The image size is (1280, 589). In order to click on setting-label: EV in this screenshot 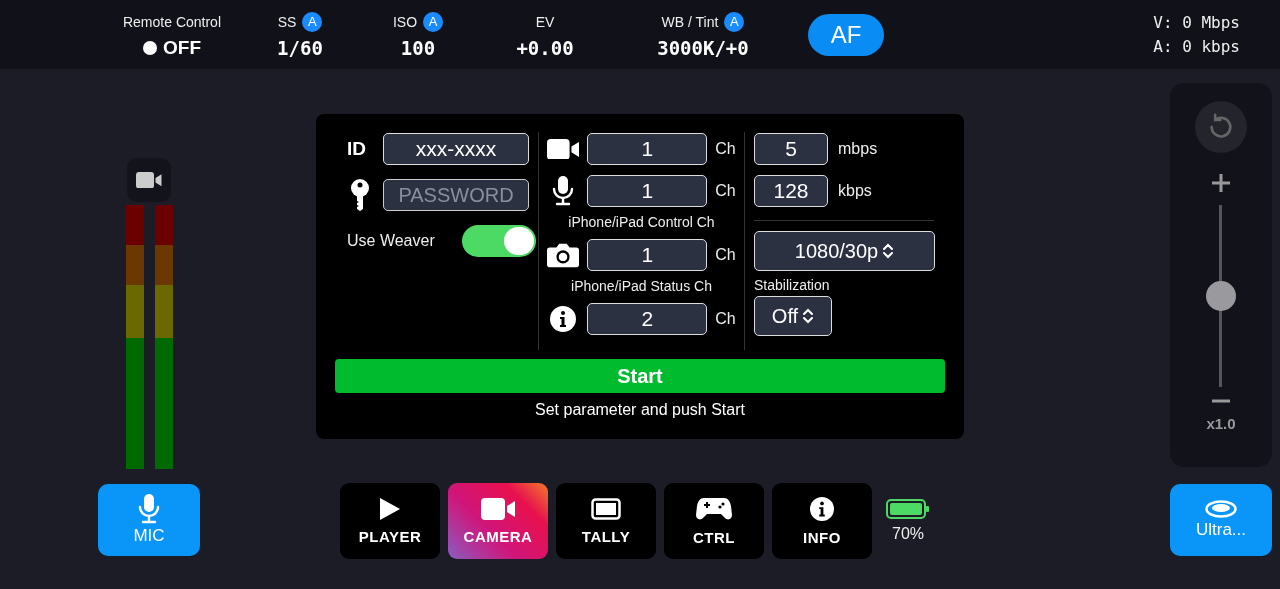, I will do `click(545, 21)`.